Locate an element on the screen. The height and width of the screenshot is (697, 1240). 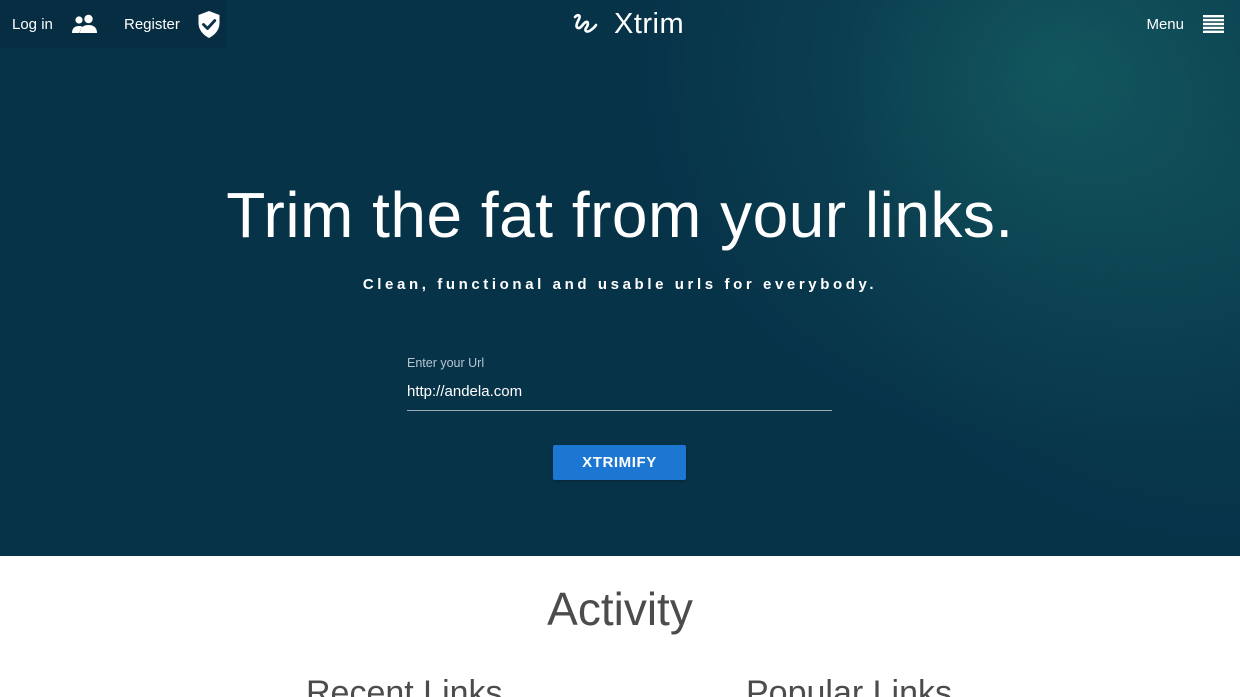
shield-check-icon is located at coordinates (209, 24).